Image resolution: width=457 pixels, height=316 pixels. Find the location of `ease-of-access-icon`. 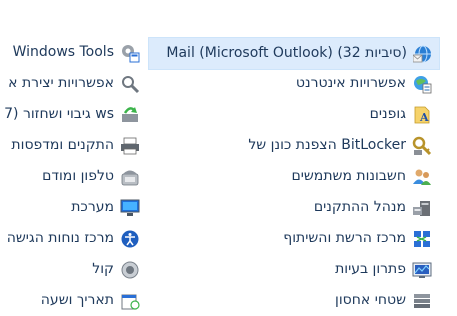

ease-of-access-icon is located at coordinates (130, 239).